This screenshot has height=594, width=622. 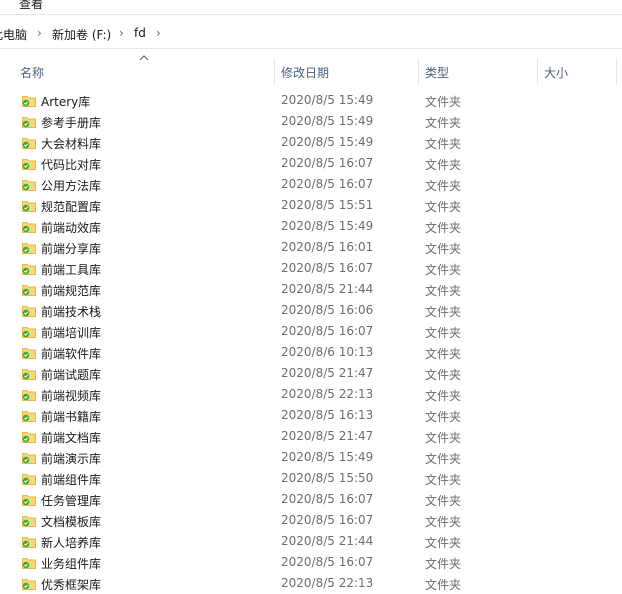 What do you see at coordinates (311, 499) in the screenshot?
I see `file-row: 任务管理库 2020/8/5 16:07 文件夹` at bounding box center [311, 499].